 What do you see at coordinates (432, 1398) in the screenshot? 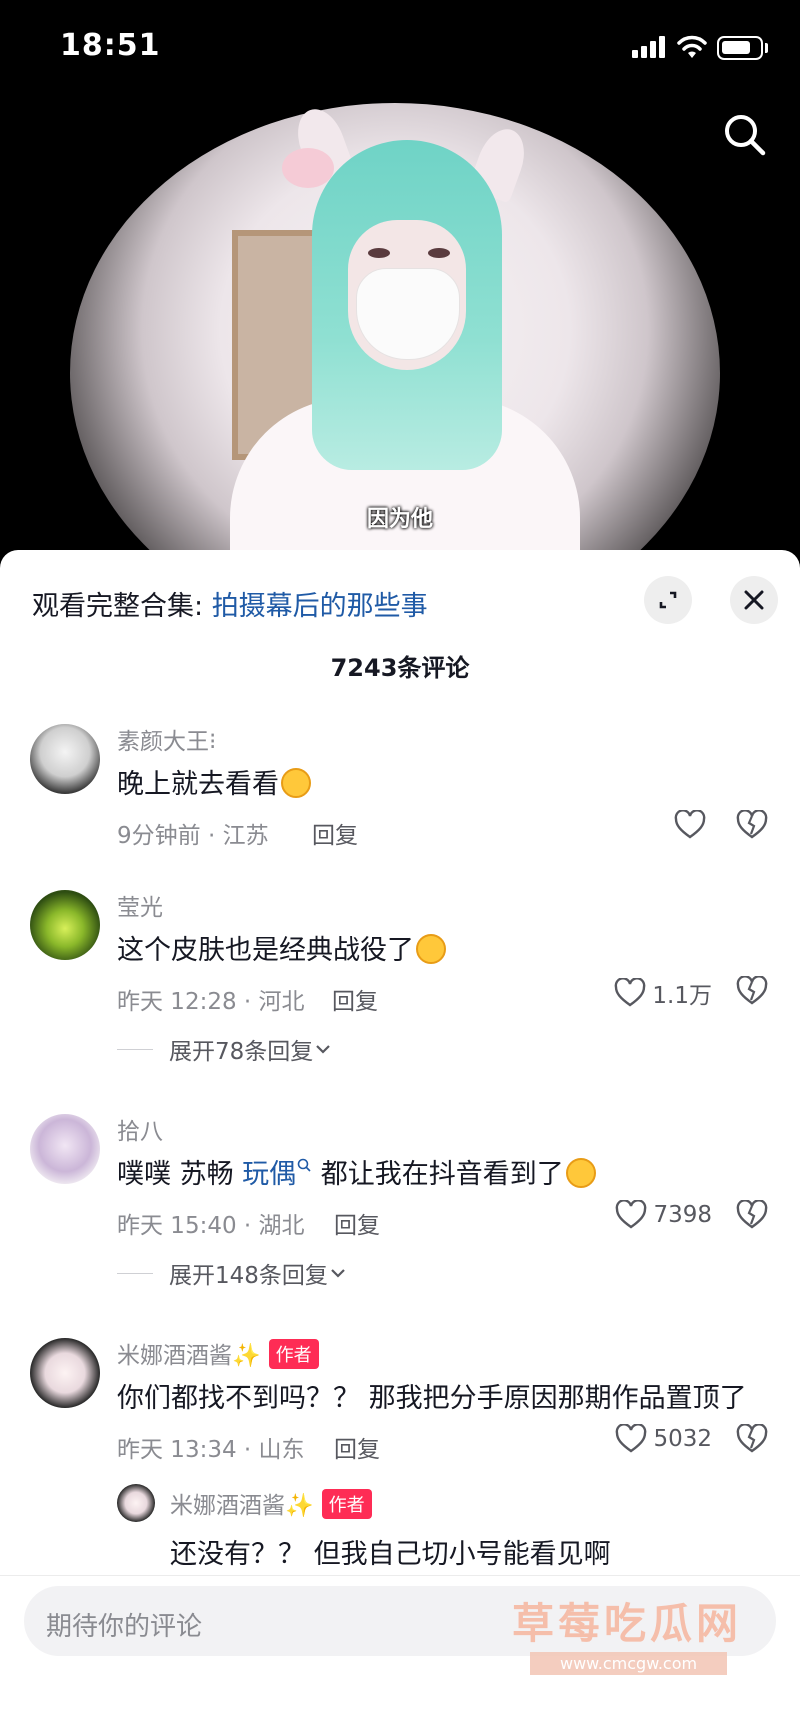
I see `comment-text: 你们都找不到吗？？ 那我把分手原因那期作品置顶了` at bounding box center [432, 1398].